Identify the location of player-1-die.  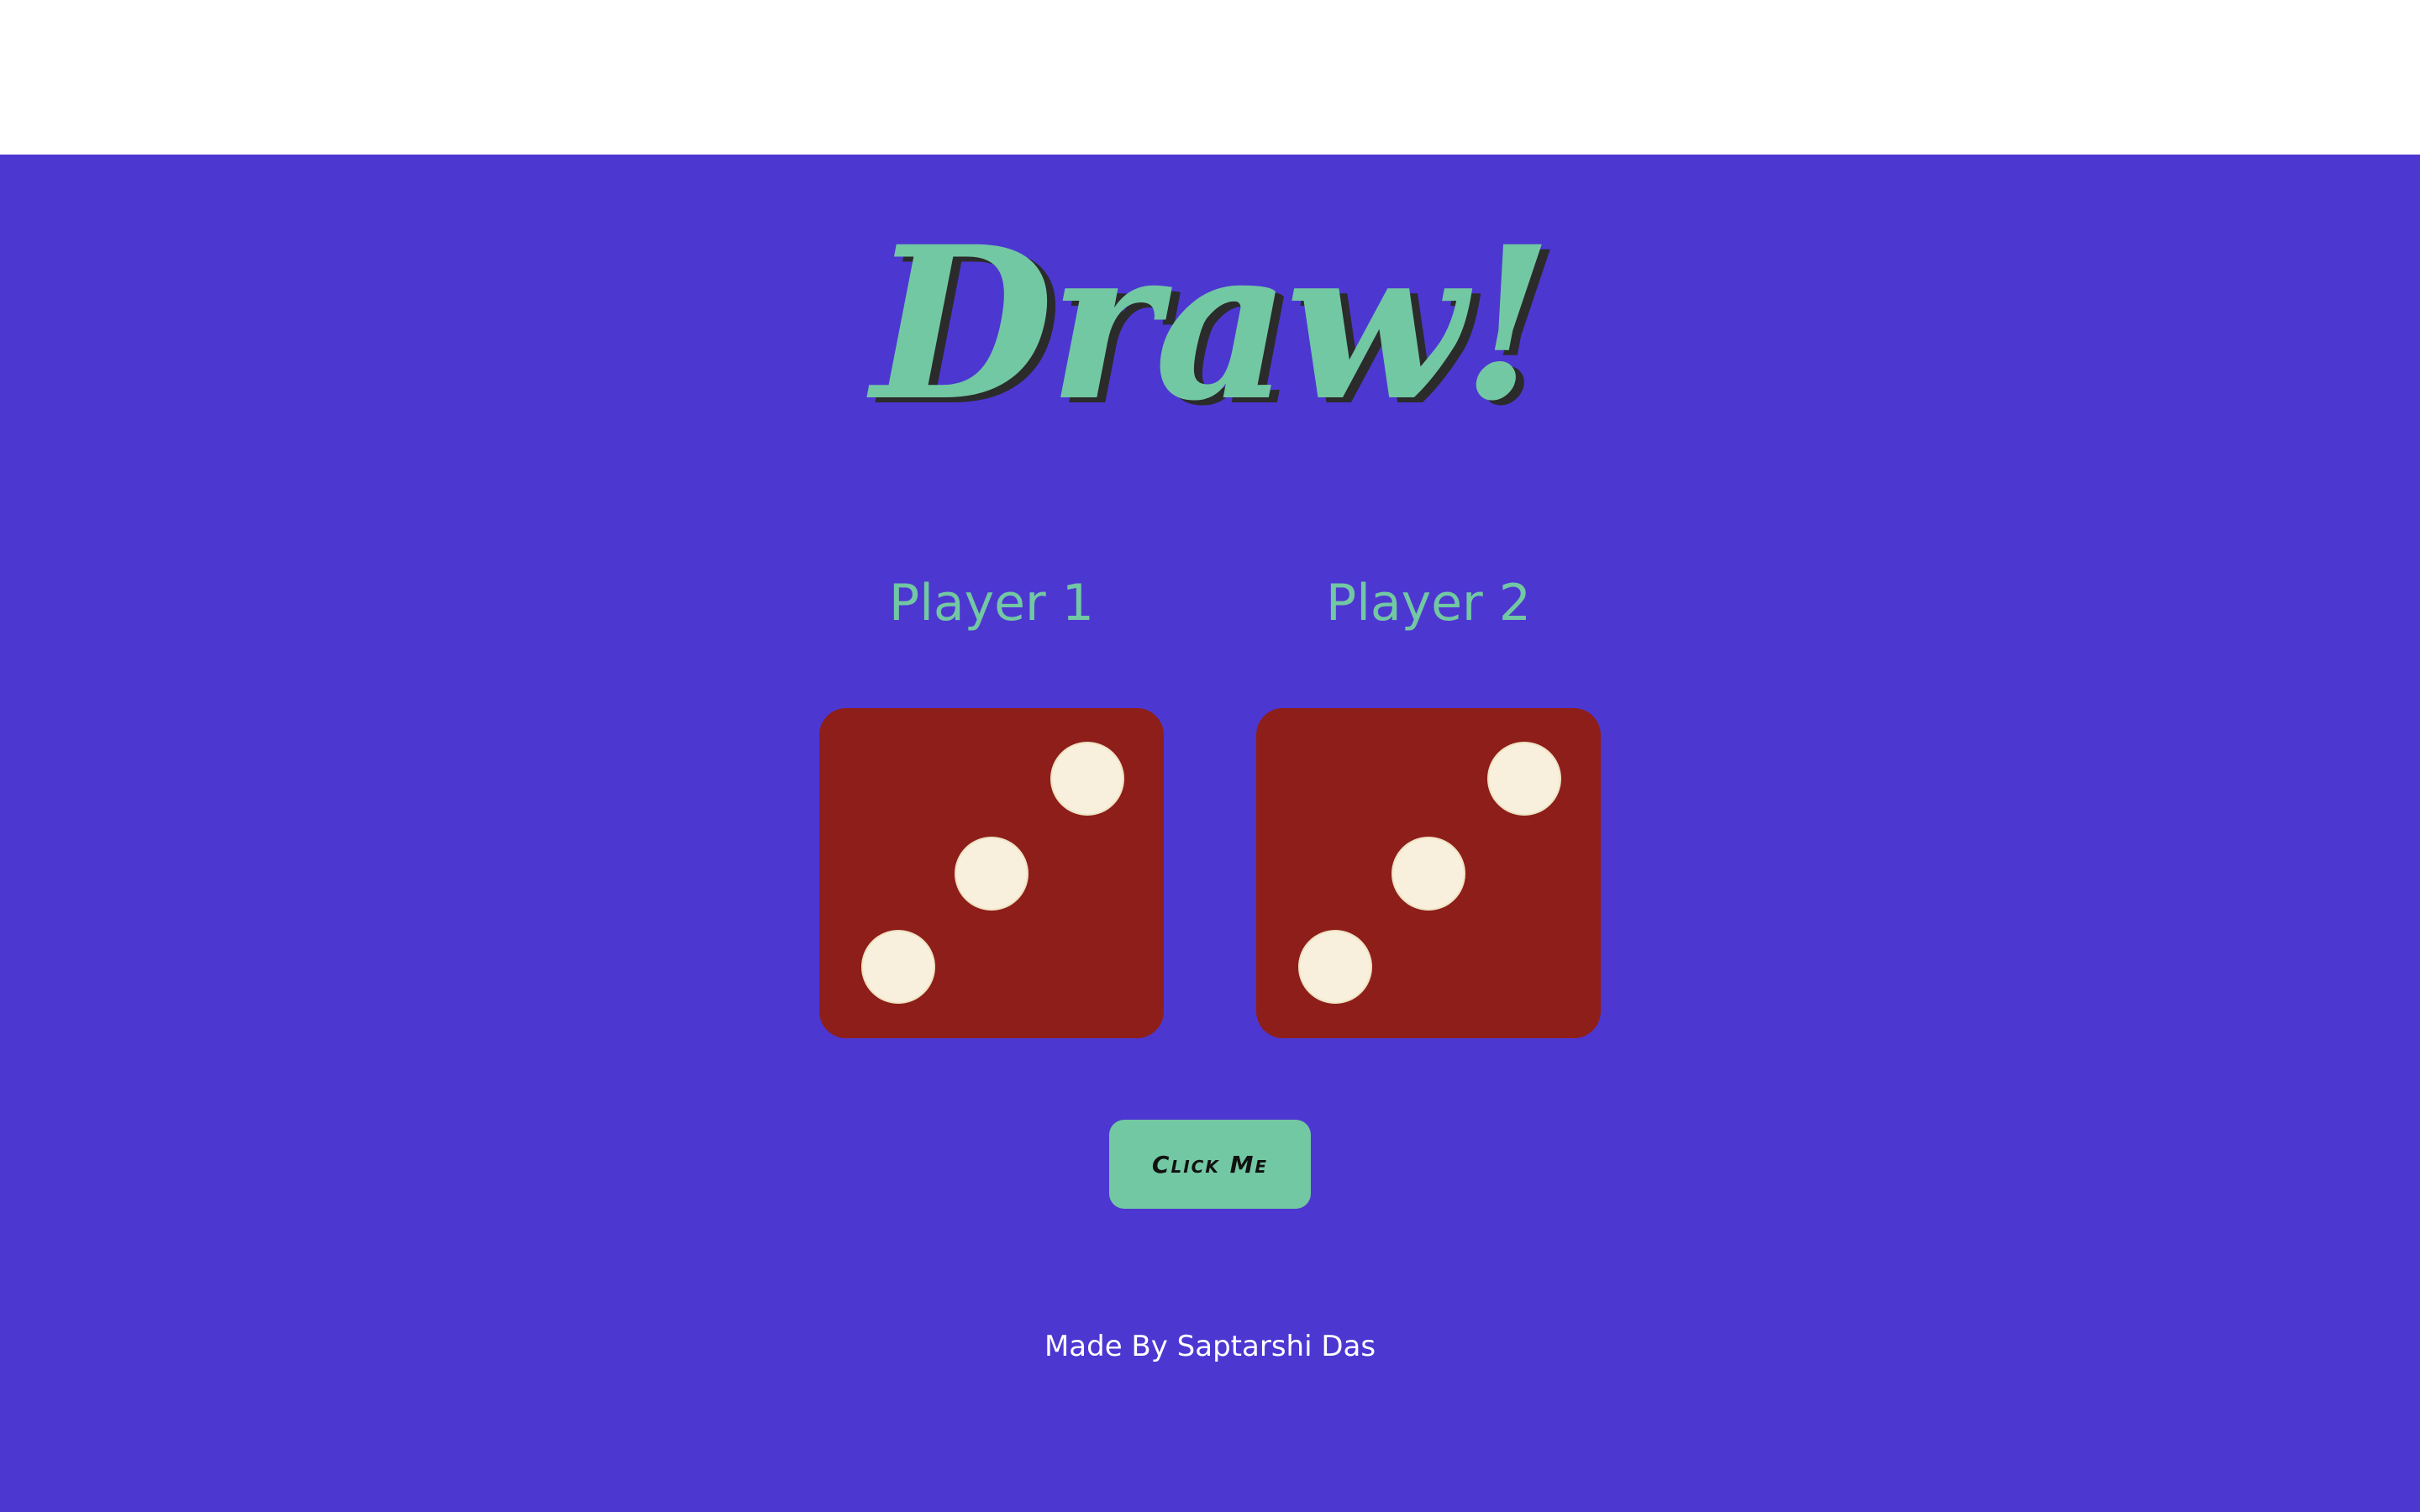
(992, 873).